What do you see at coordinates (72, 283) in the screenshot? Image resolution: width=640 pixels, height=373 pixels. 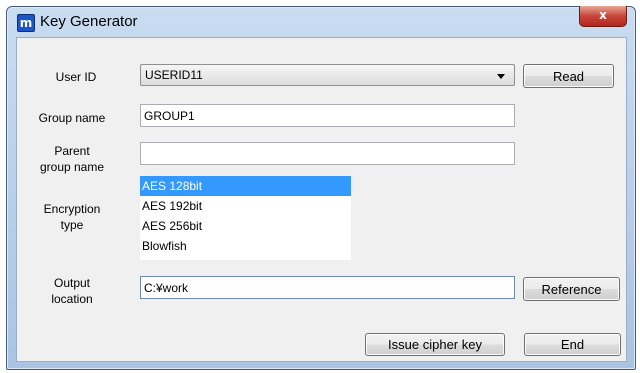 I see `output-location-label-line1: Output` at bounding box center [72, 283].